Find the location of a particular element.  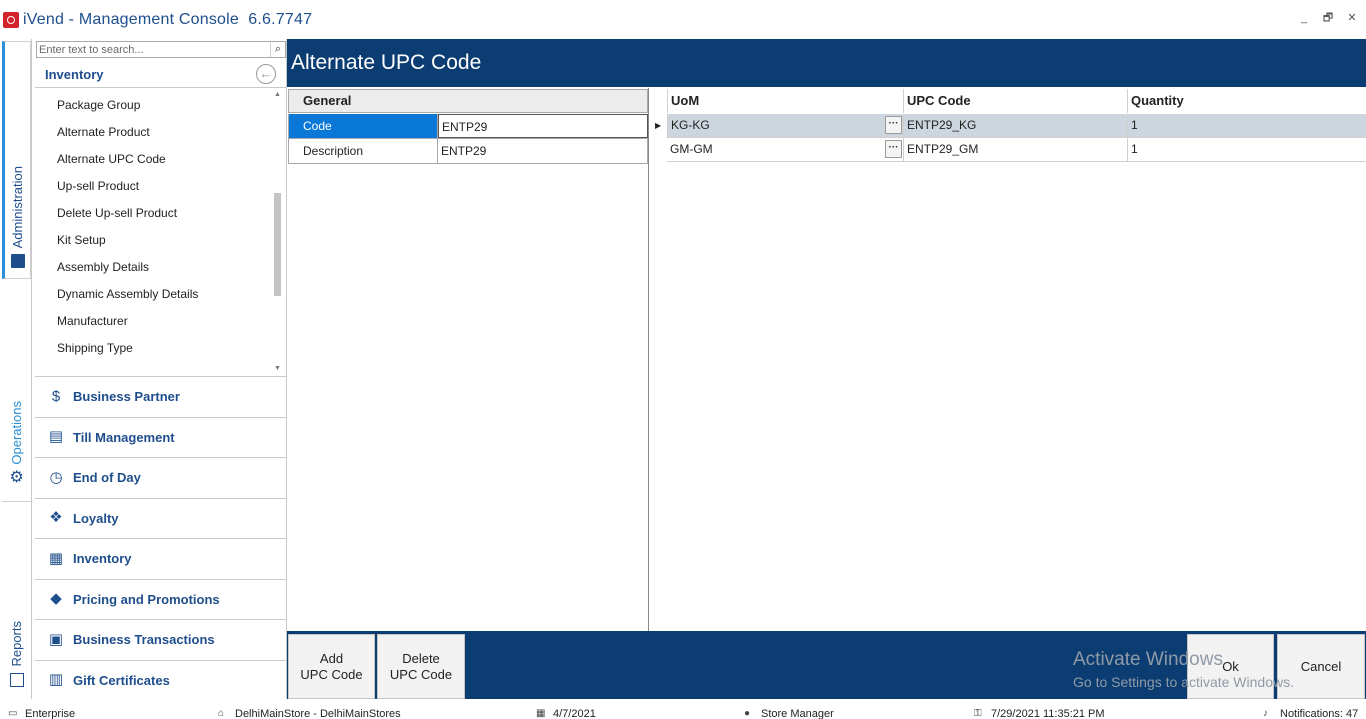

warehouse-icon: ▦ is located at coordinates (56, 558).